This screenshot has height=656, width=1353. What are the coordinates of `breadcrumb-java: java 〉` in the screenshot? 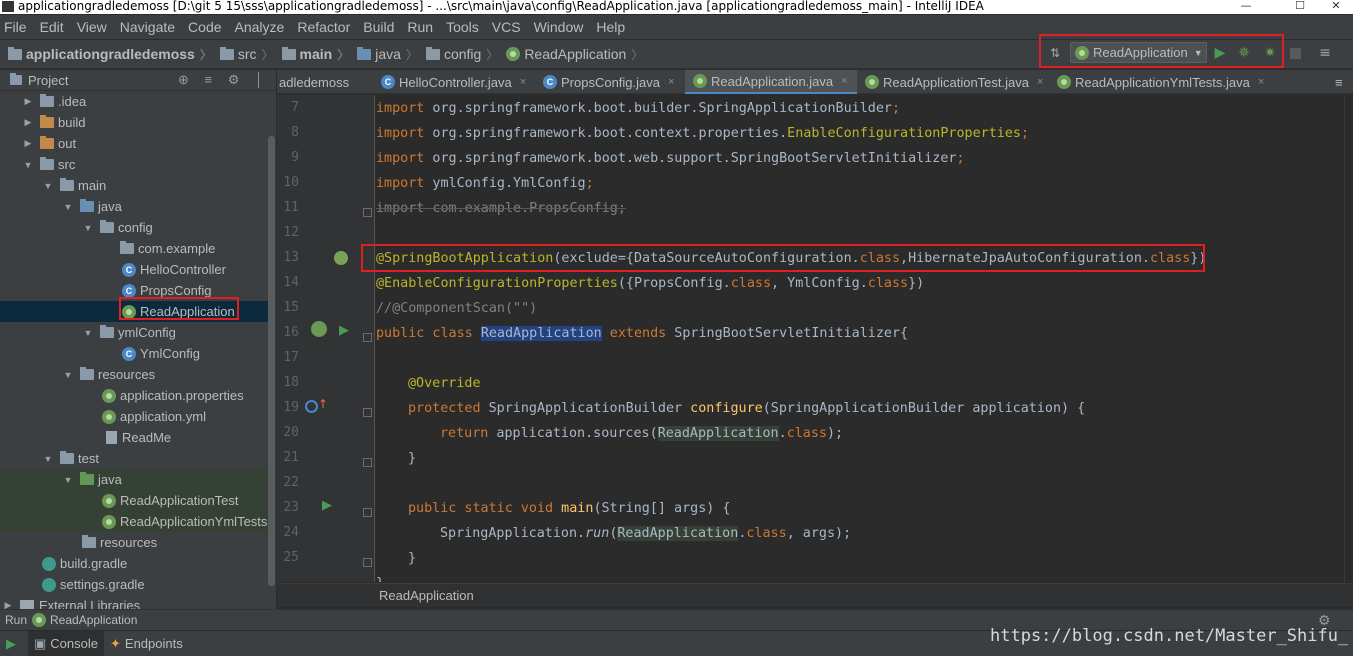 It's located at (389, 54).